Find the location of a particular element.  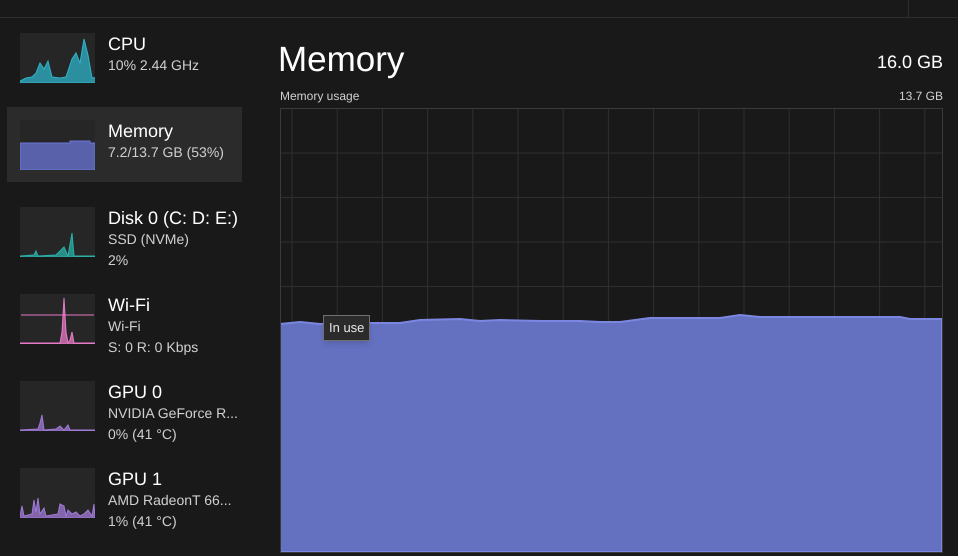

item-title: CPU is located at coordinates (128, 44).